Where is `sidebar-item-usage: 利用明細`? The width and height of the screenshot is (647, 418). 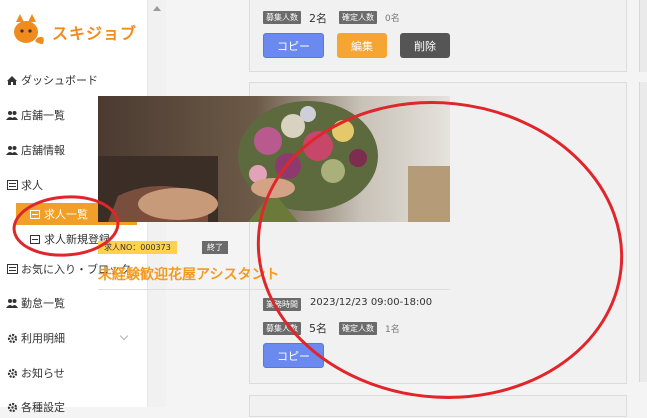
sidebar-item-usage: 利用明細 is located at coordinates (73, 338).